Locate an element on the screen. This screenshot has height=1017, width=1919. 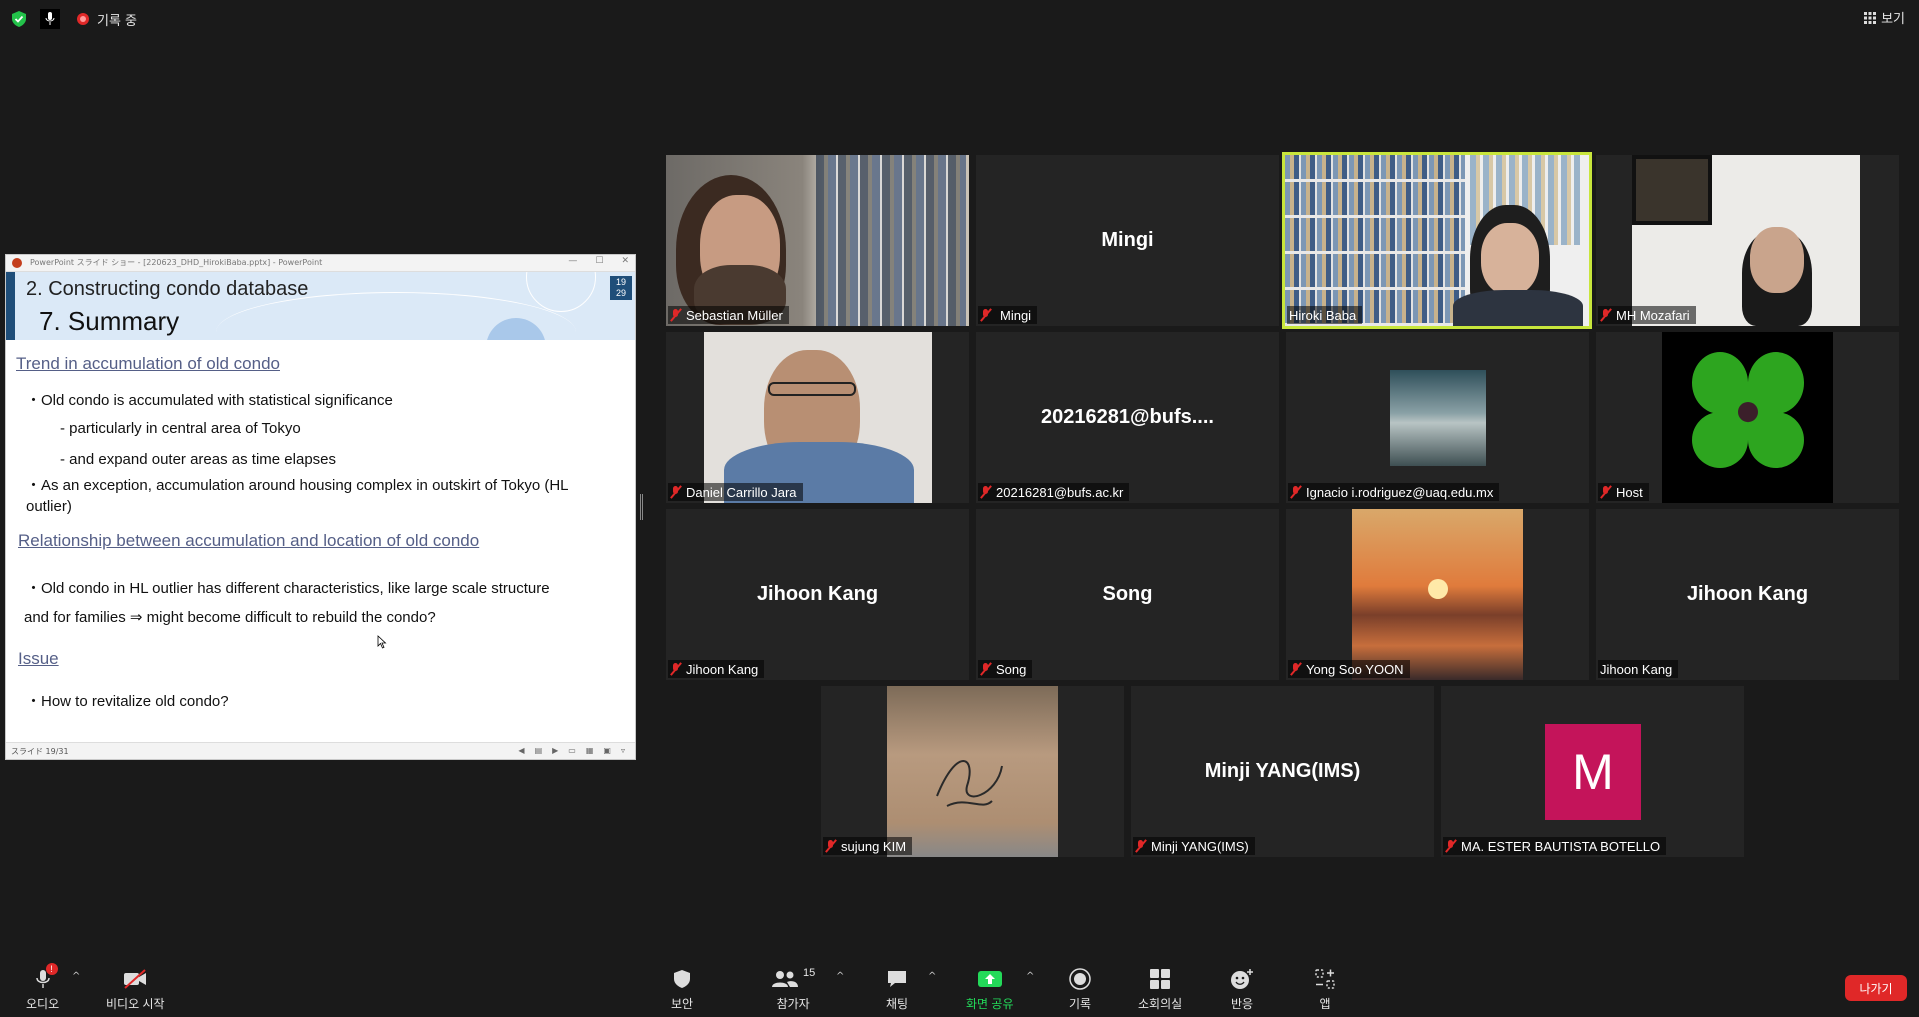
participant-tile: Yong Soo YOON is located at coordinates (1437, 594).